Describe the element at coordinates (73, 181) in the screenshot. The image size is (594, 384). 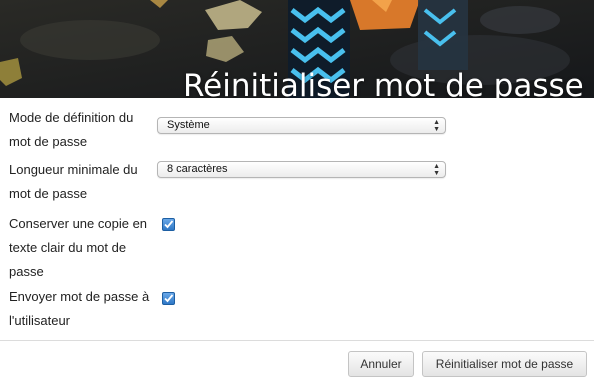
I see `length-label: Longueur minimale du mot de passe` at that location.